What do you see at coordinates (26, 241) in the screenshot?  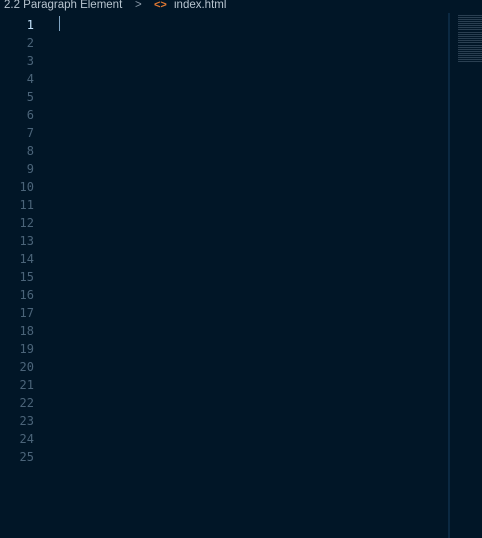 I see `line-number: 13` at bounding box center [26, 241].